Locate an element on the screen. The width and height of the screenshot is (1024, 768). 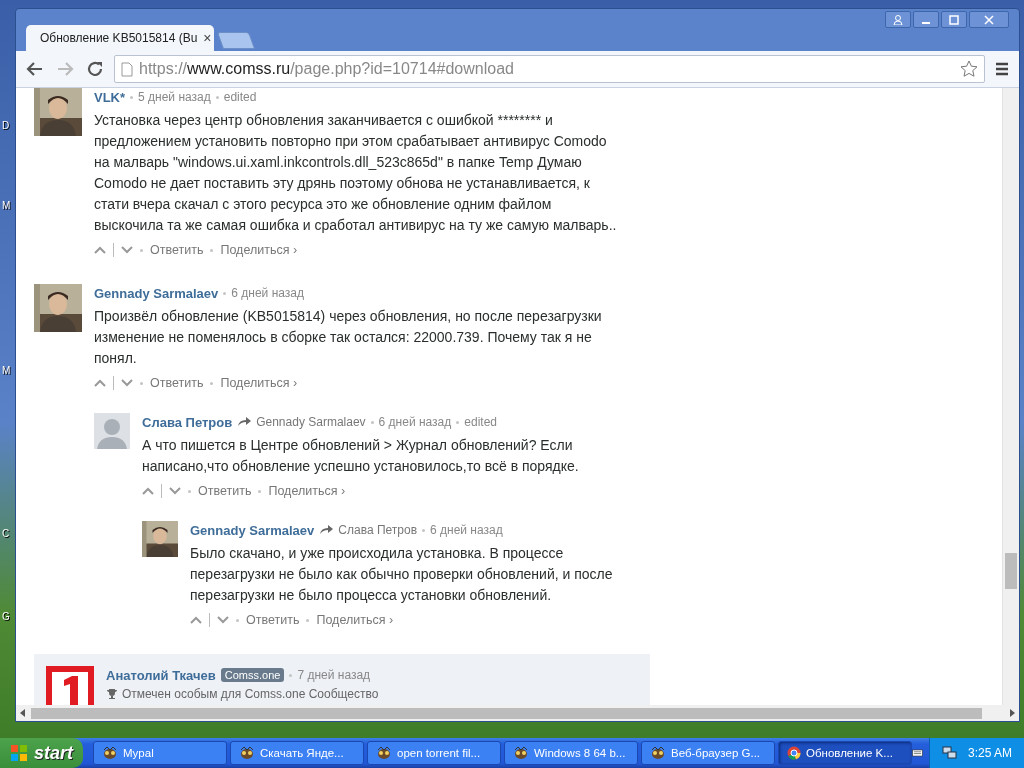
timestamp: 7 дней назад is located at coordinates (334, 675).